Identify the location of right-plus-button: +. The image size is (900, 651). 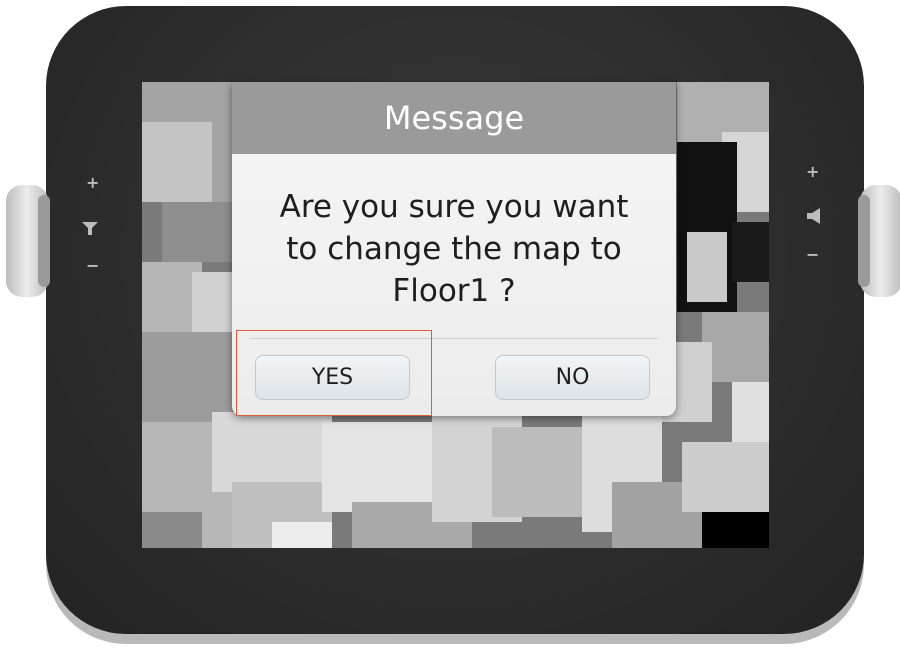
(812, 171).